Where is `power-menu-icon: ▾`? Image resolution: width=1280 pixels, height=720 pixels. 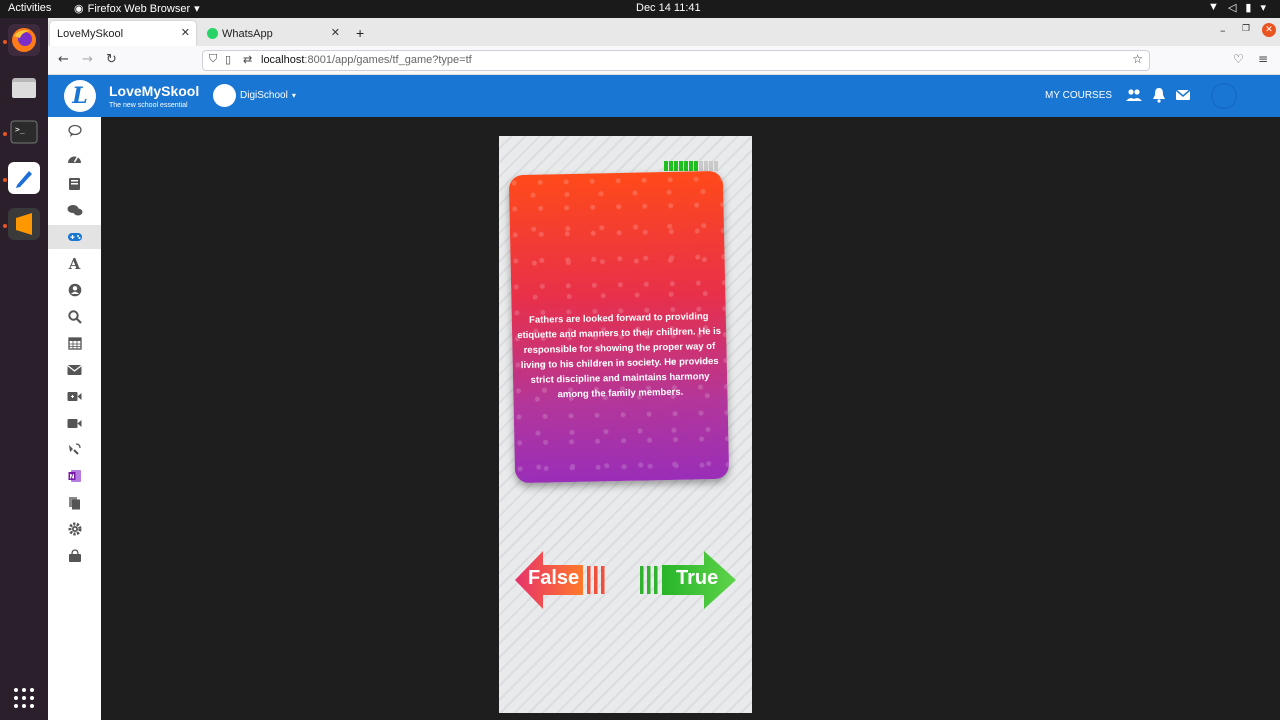 power-menu-icon: ▾ is located at coordinates (1263, 8).